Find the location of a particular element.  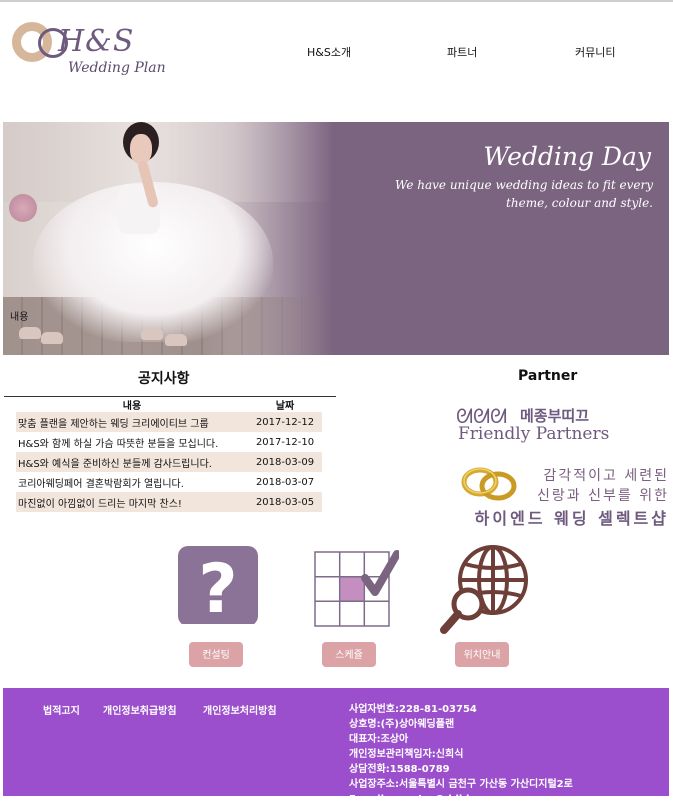

partner-copy-line: 감각적이고 세련된 is located at coordinates (606, 476).